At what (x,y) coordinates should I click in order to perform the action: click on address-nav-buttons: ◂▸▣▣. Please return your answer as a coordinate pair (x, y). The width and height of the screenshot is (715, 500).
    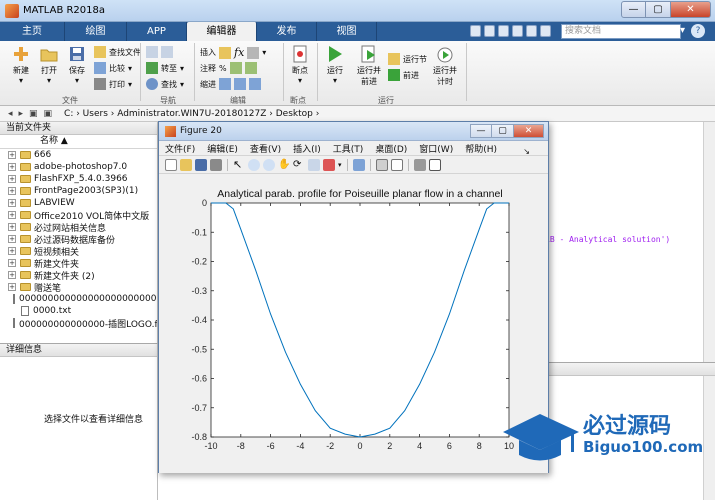
    Looking at the image, I should click on (33, 114).